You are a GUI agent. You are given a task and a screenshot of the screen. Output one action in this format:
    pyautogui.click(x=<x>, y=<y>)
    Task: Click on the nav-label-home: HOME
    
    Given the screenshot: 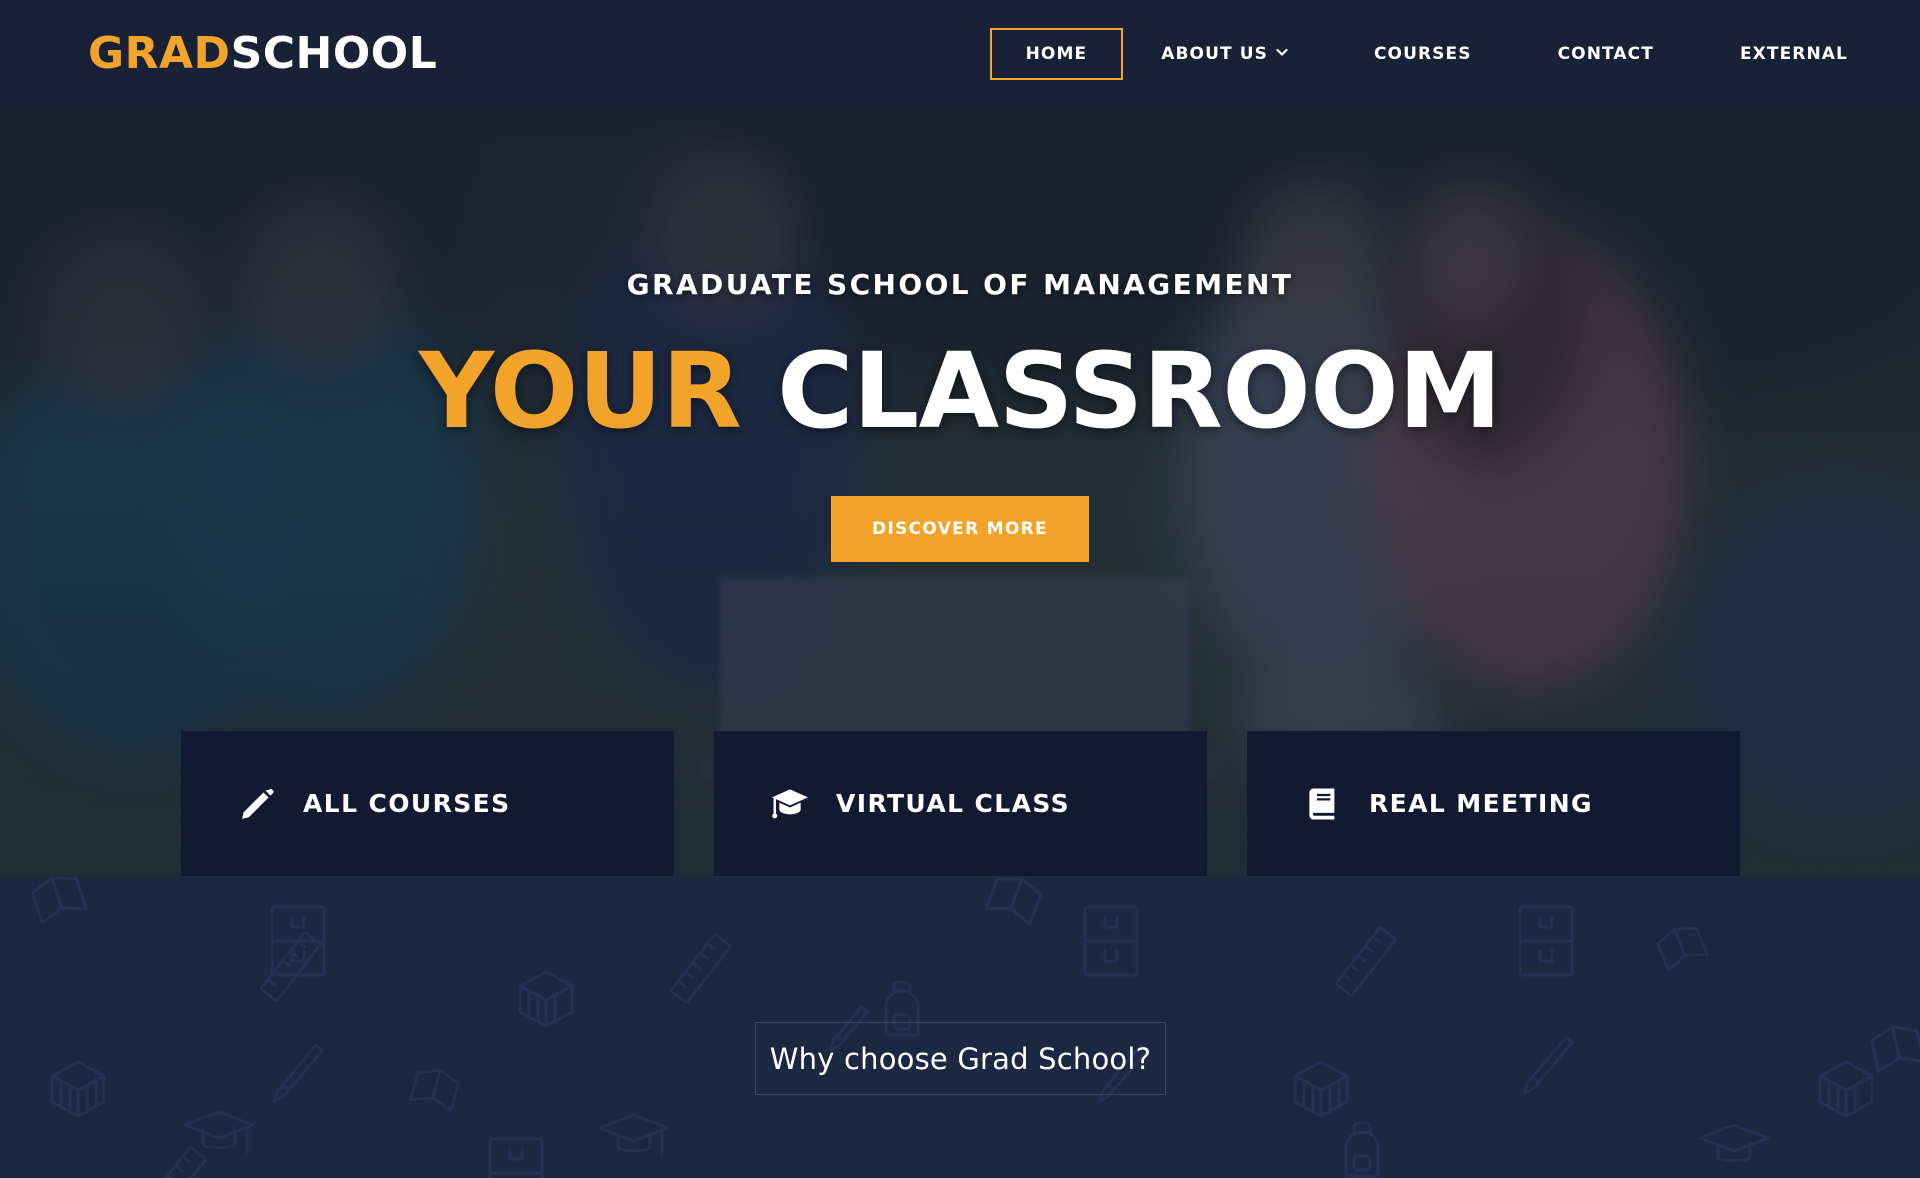 What is the action you would take?
    pyautogui.click(x=1056, y=54)
    